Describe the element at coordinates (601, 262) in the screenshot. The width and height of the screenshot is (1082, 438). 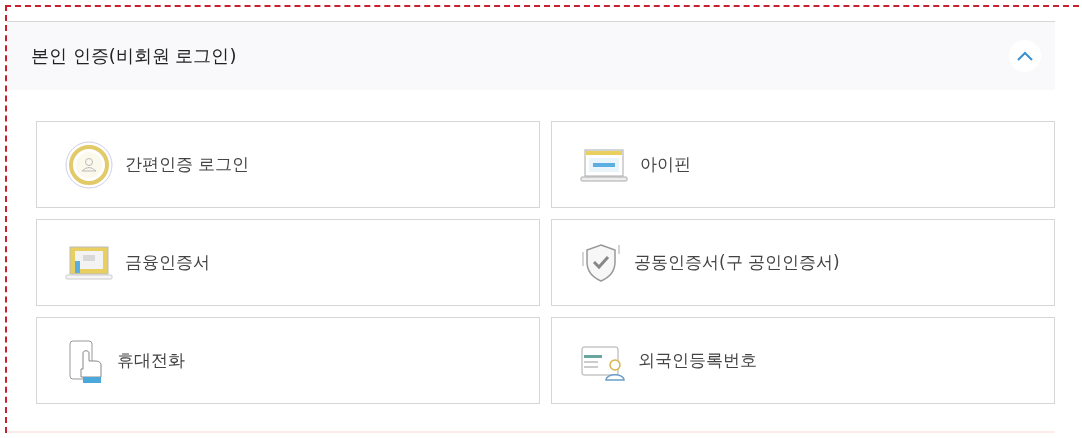
I see `shield-check-icon` at that location.